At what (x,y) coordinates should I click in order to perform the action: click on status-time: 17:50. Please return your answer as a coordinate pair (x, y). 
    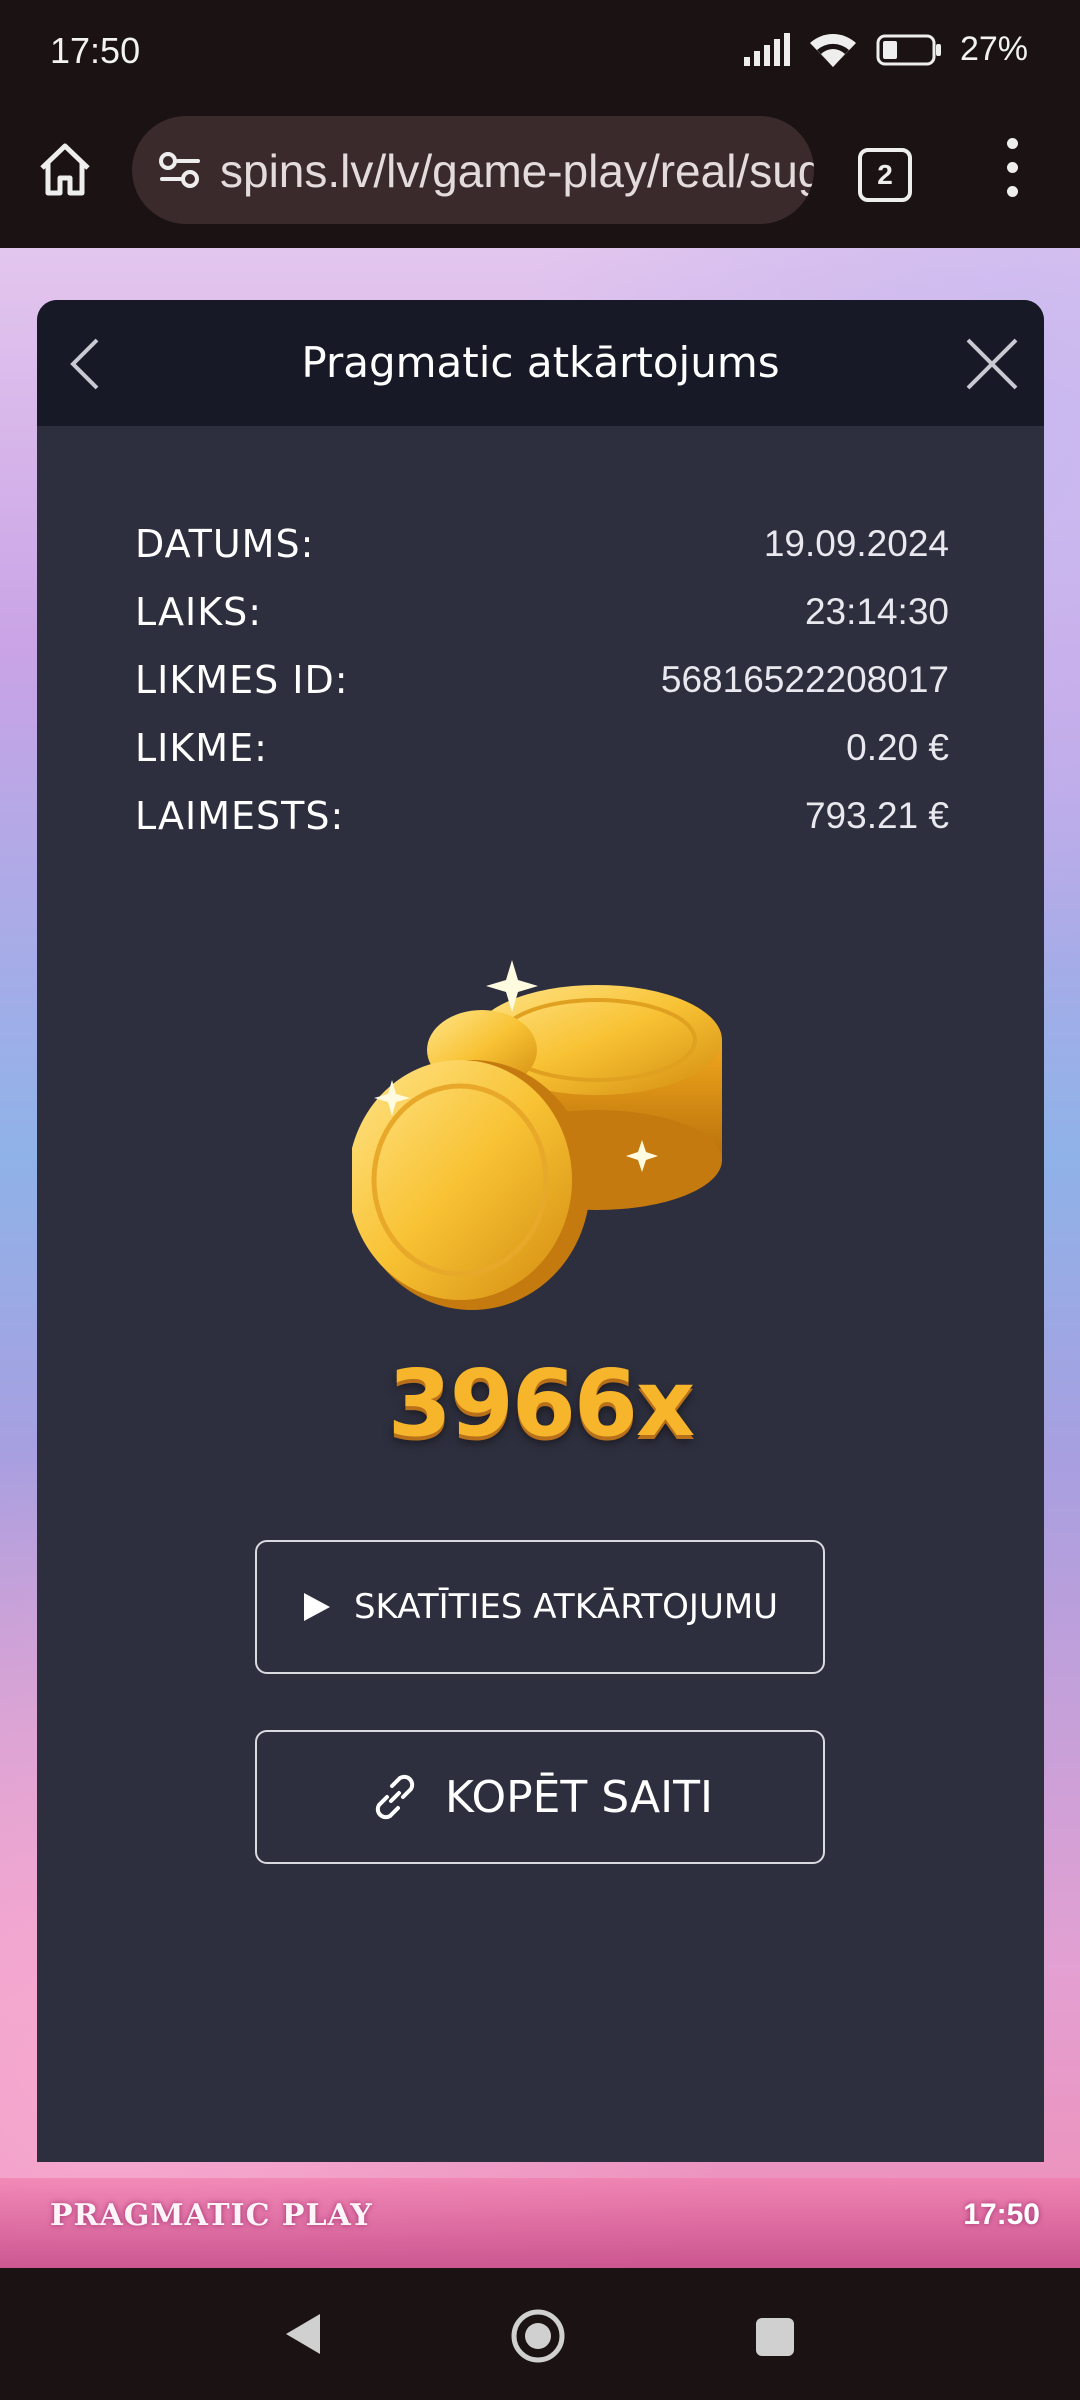
    Looking at the image, I should click on (95, 50).